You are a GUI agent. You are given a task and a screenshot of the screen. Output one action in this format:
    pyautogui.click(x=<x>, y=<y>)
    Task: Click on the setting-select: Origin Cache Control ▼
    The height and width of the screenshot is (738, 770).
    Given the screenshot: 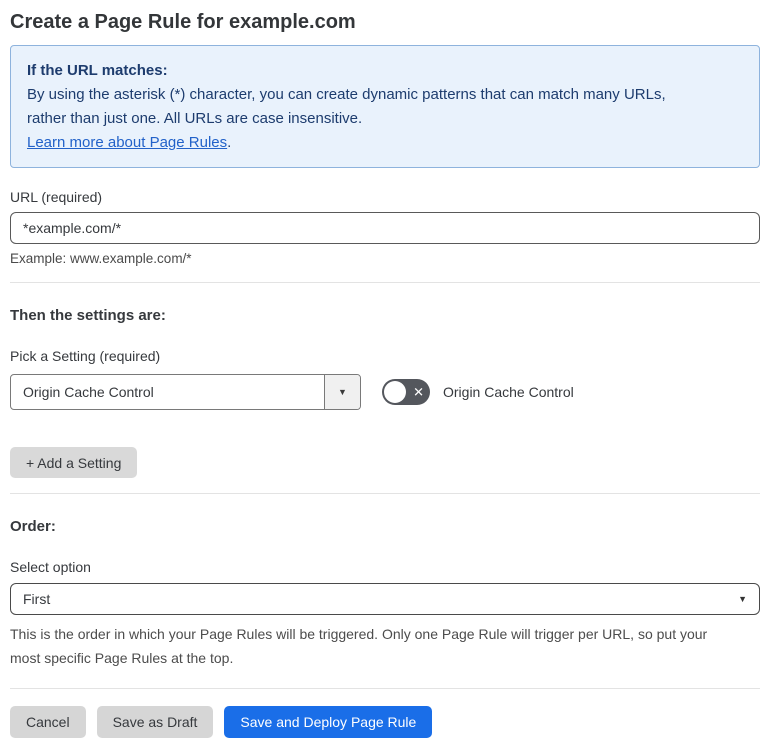 What is the action you would take?
    pyautogui.click(x=185, y=392)
    